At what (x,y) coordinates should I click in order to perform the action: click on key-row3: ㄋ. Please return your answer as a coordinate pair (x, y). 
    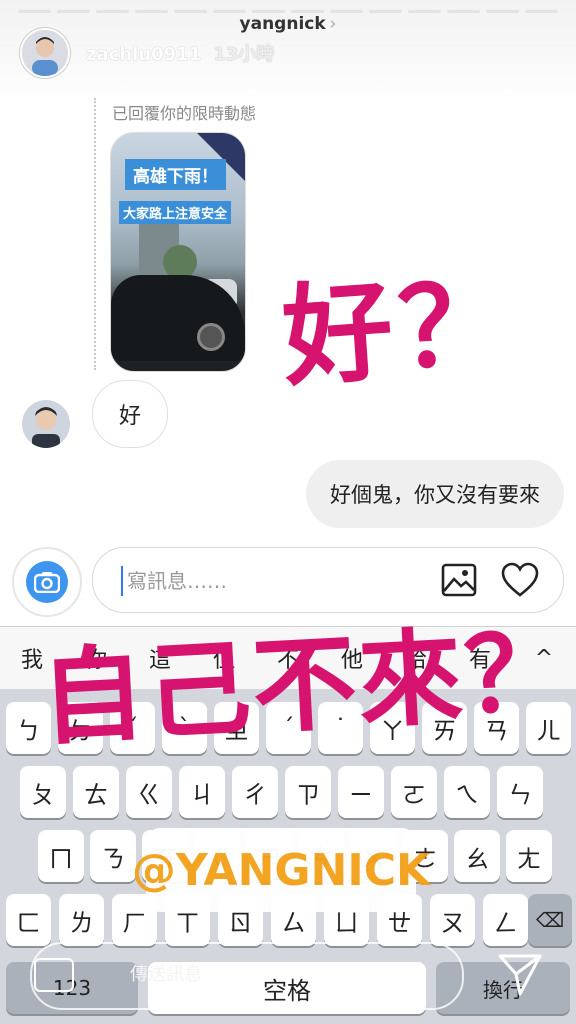
    Looking at the image, I should click on (113, 856).